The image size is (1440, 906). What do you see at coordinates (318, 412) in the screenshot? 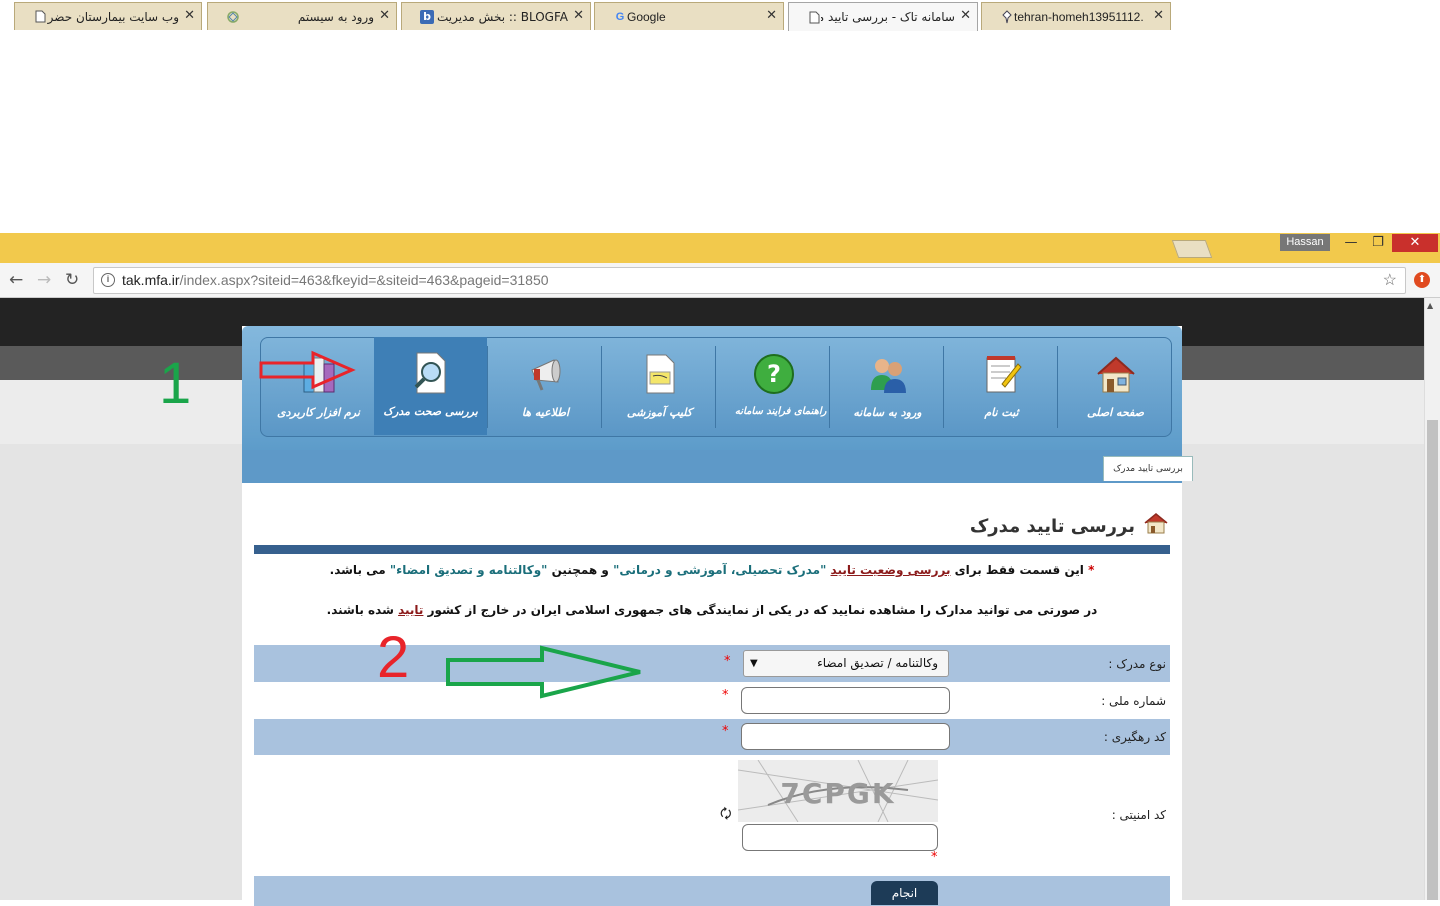
I see `menu-item-label: نرم افزار کاربردی` at bounding box center [318, 412].